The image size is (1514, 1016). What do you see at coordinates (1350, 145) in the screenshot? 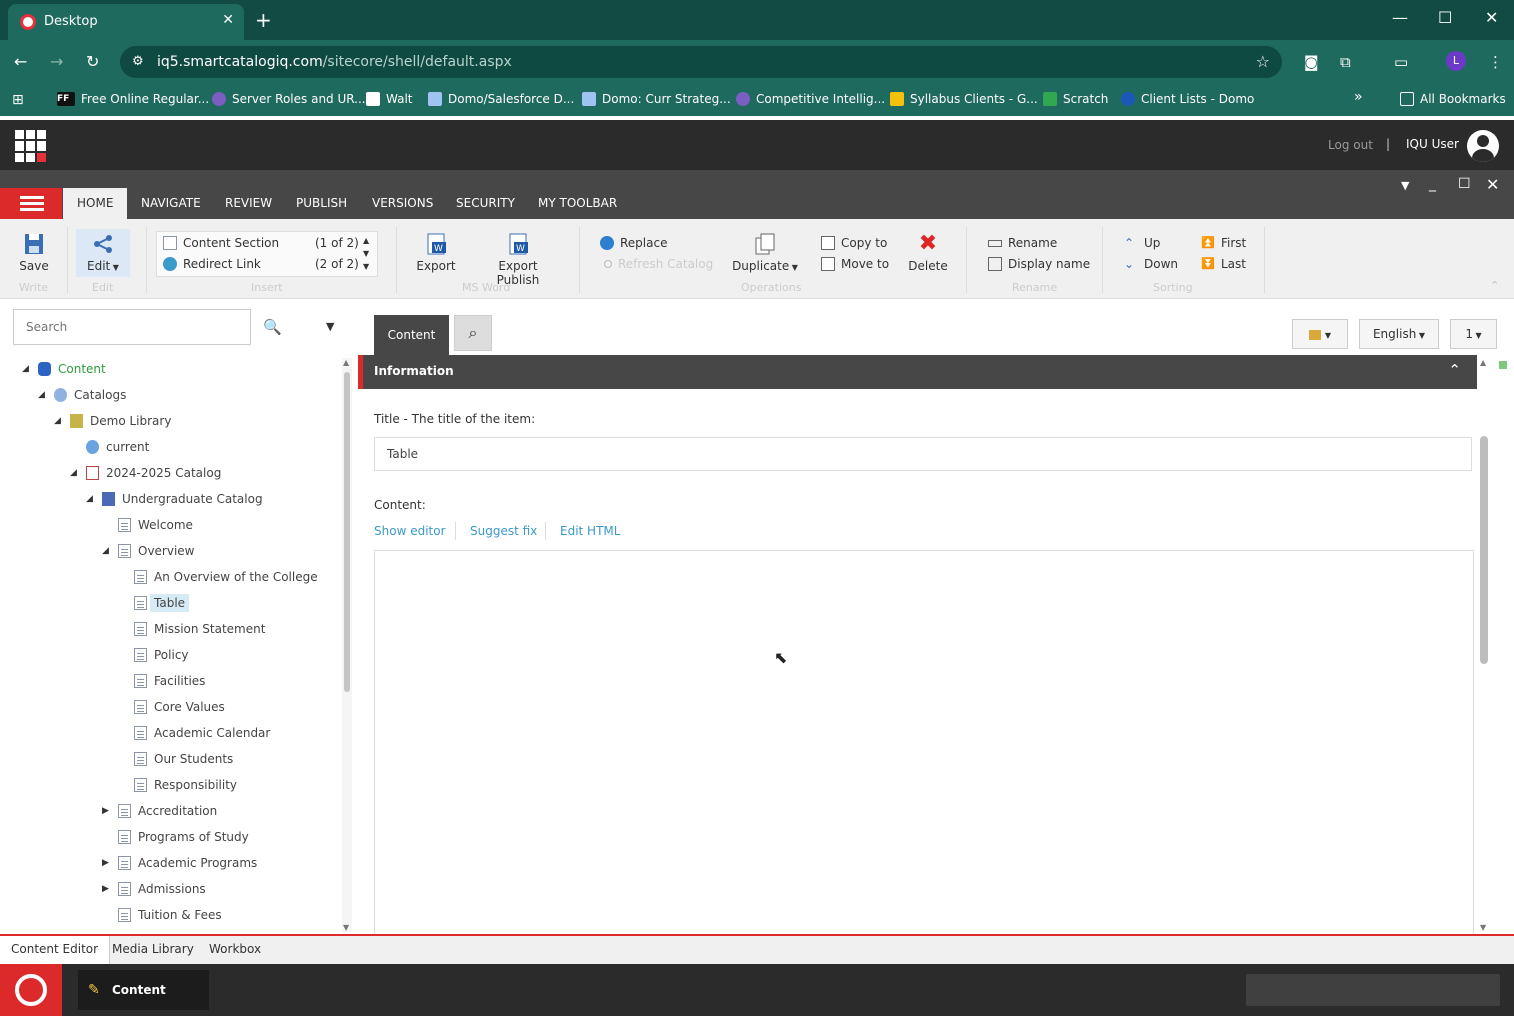
I see `logout-link: Log out` at bounding box center [1350, 145].